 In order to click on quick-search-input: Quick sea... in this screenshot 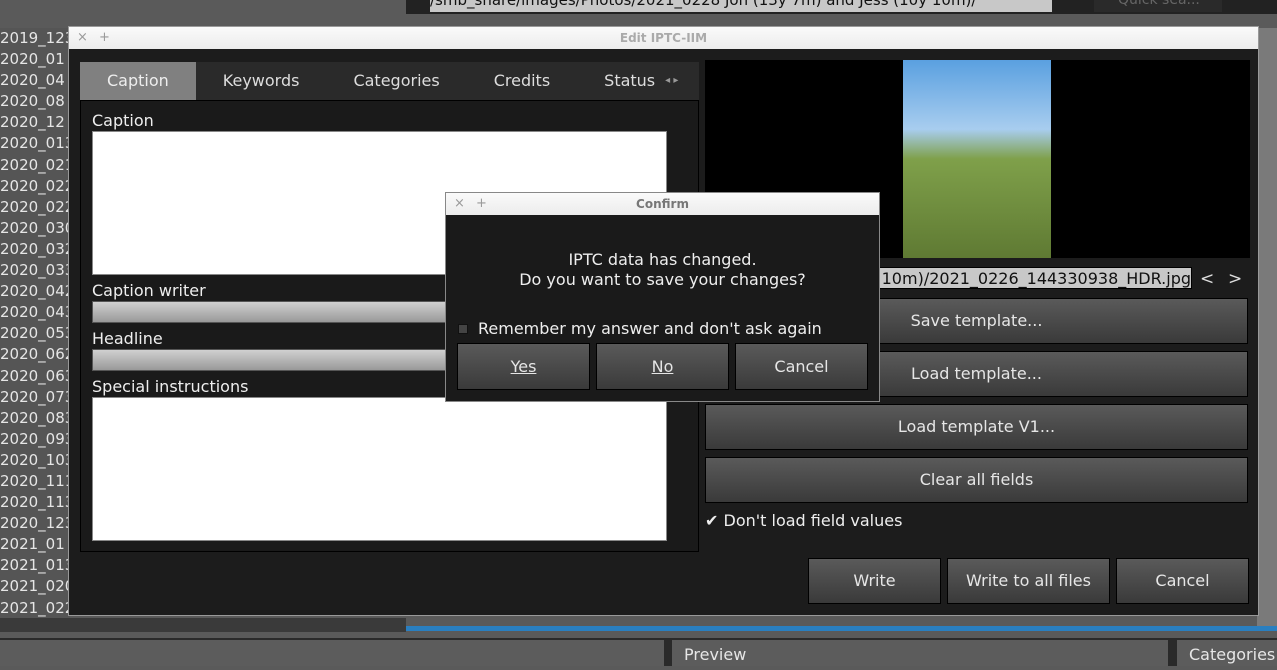, I will do `click(1158, 6)`.